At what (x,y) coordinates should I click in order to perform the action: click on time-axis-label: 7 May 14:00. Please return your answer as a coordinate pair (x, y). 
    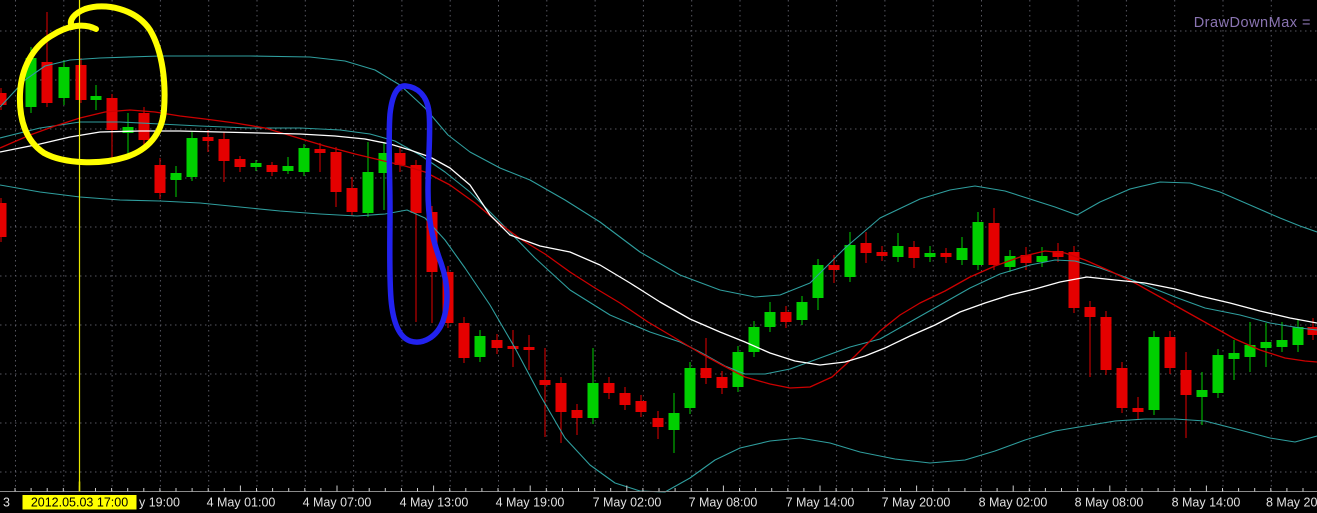
    Looking at the image, I should click on (820, 503).